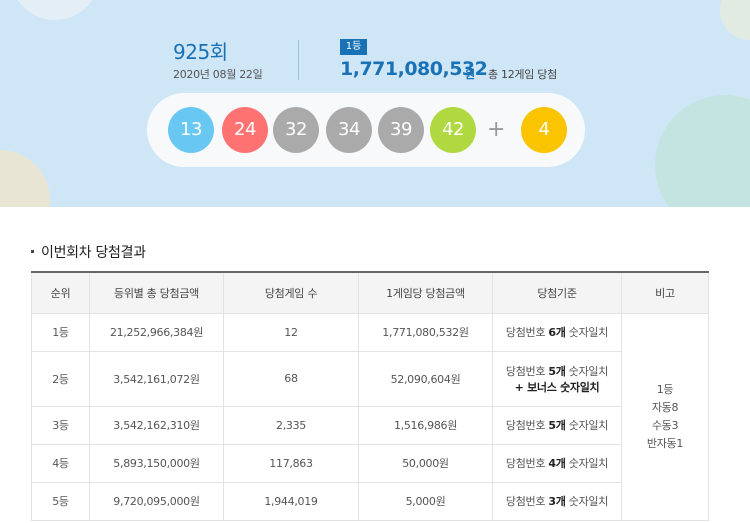  I want to click on note-line: 수동3, so click(665, 425).